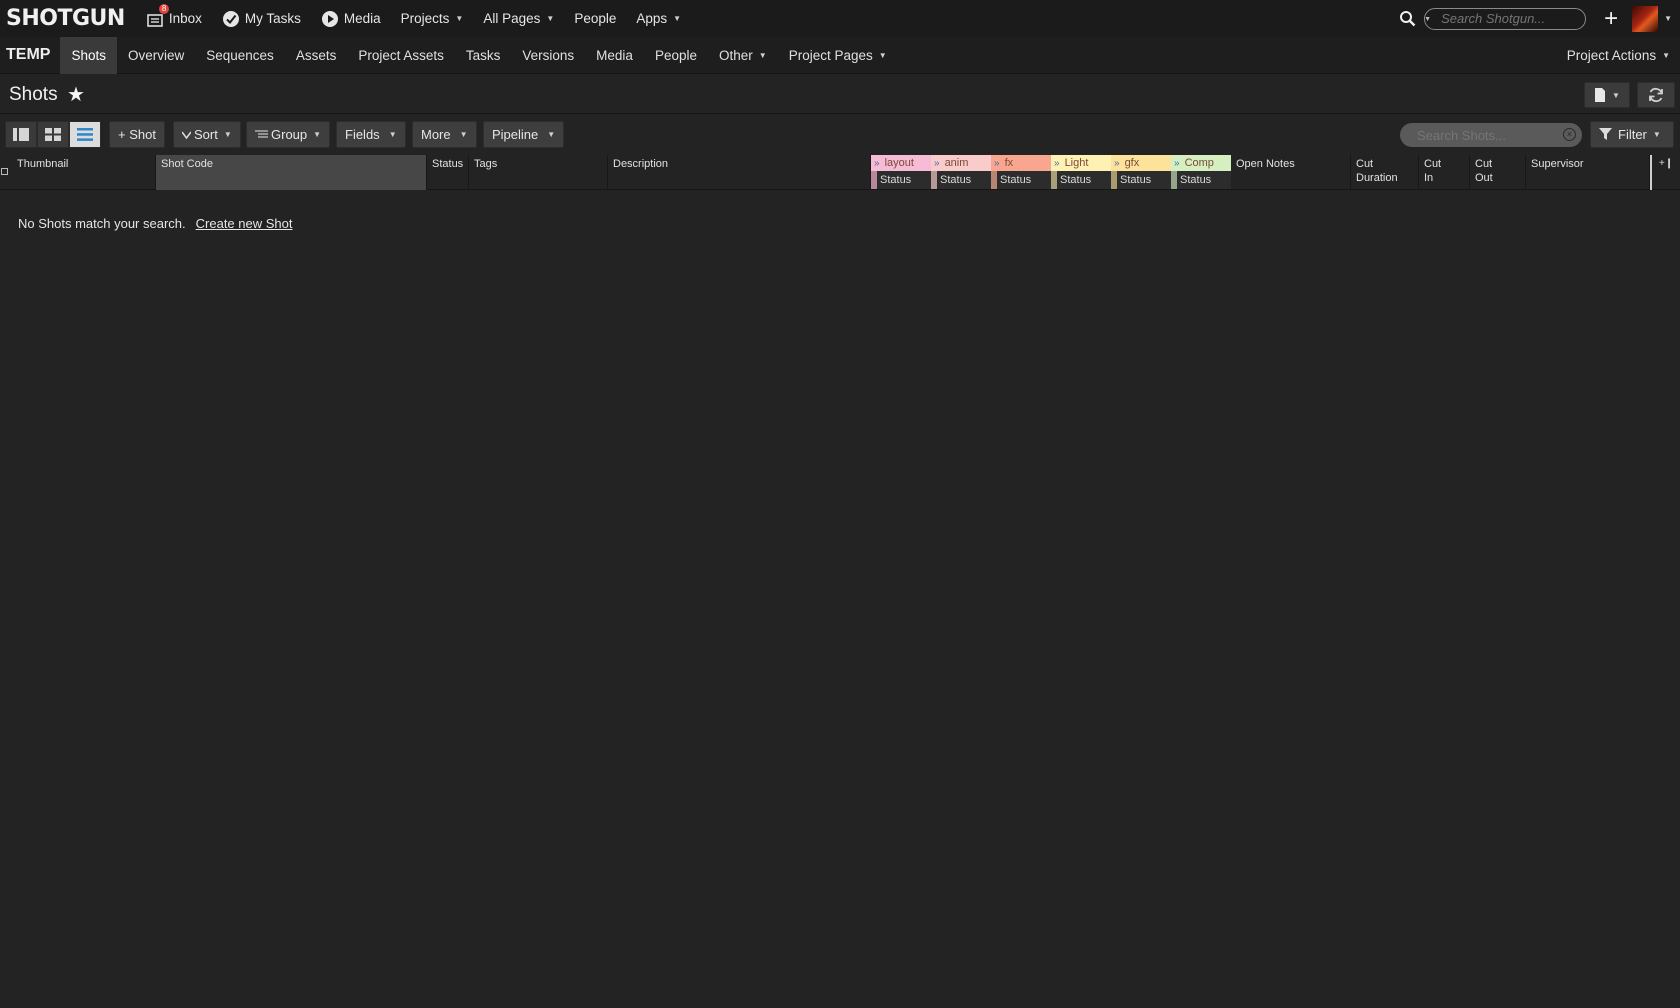 The width and height of the screenshot is (1680, 1008). Describe the element at coordinates (425, 18) in the screenshot. I see `nav-projects-label: Projects` at that location.